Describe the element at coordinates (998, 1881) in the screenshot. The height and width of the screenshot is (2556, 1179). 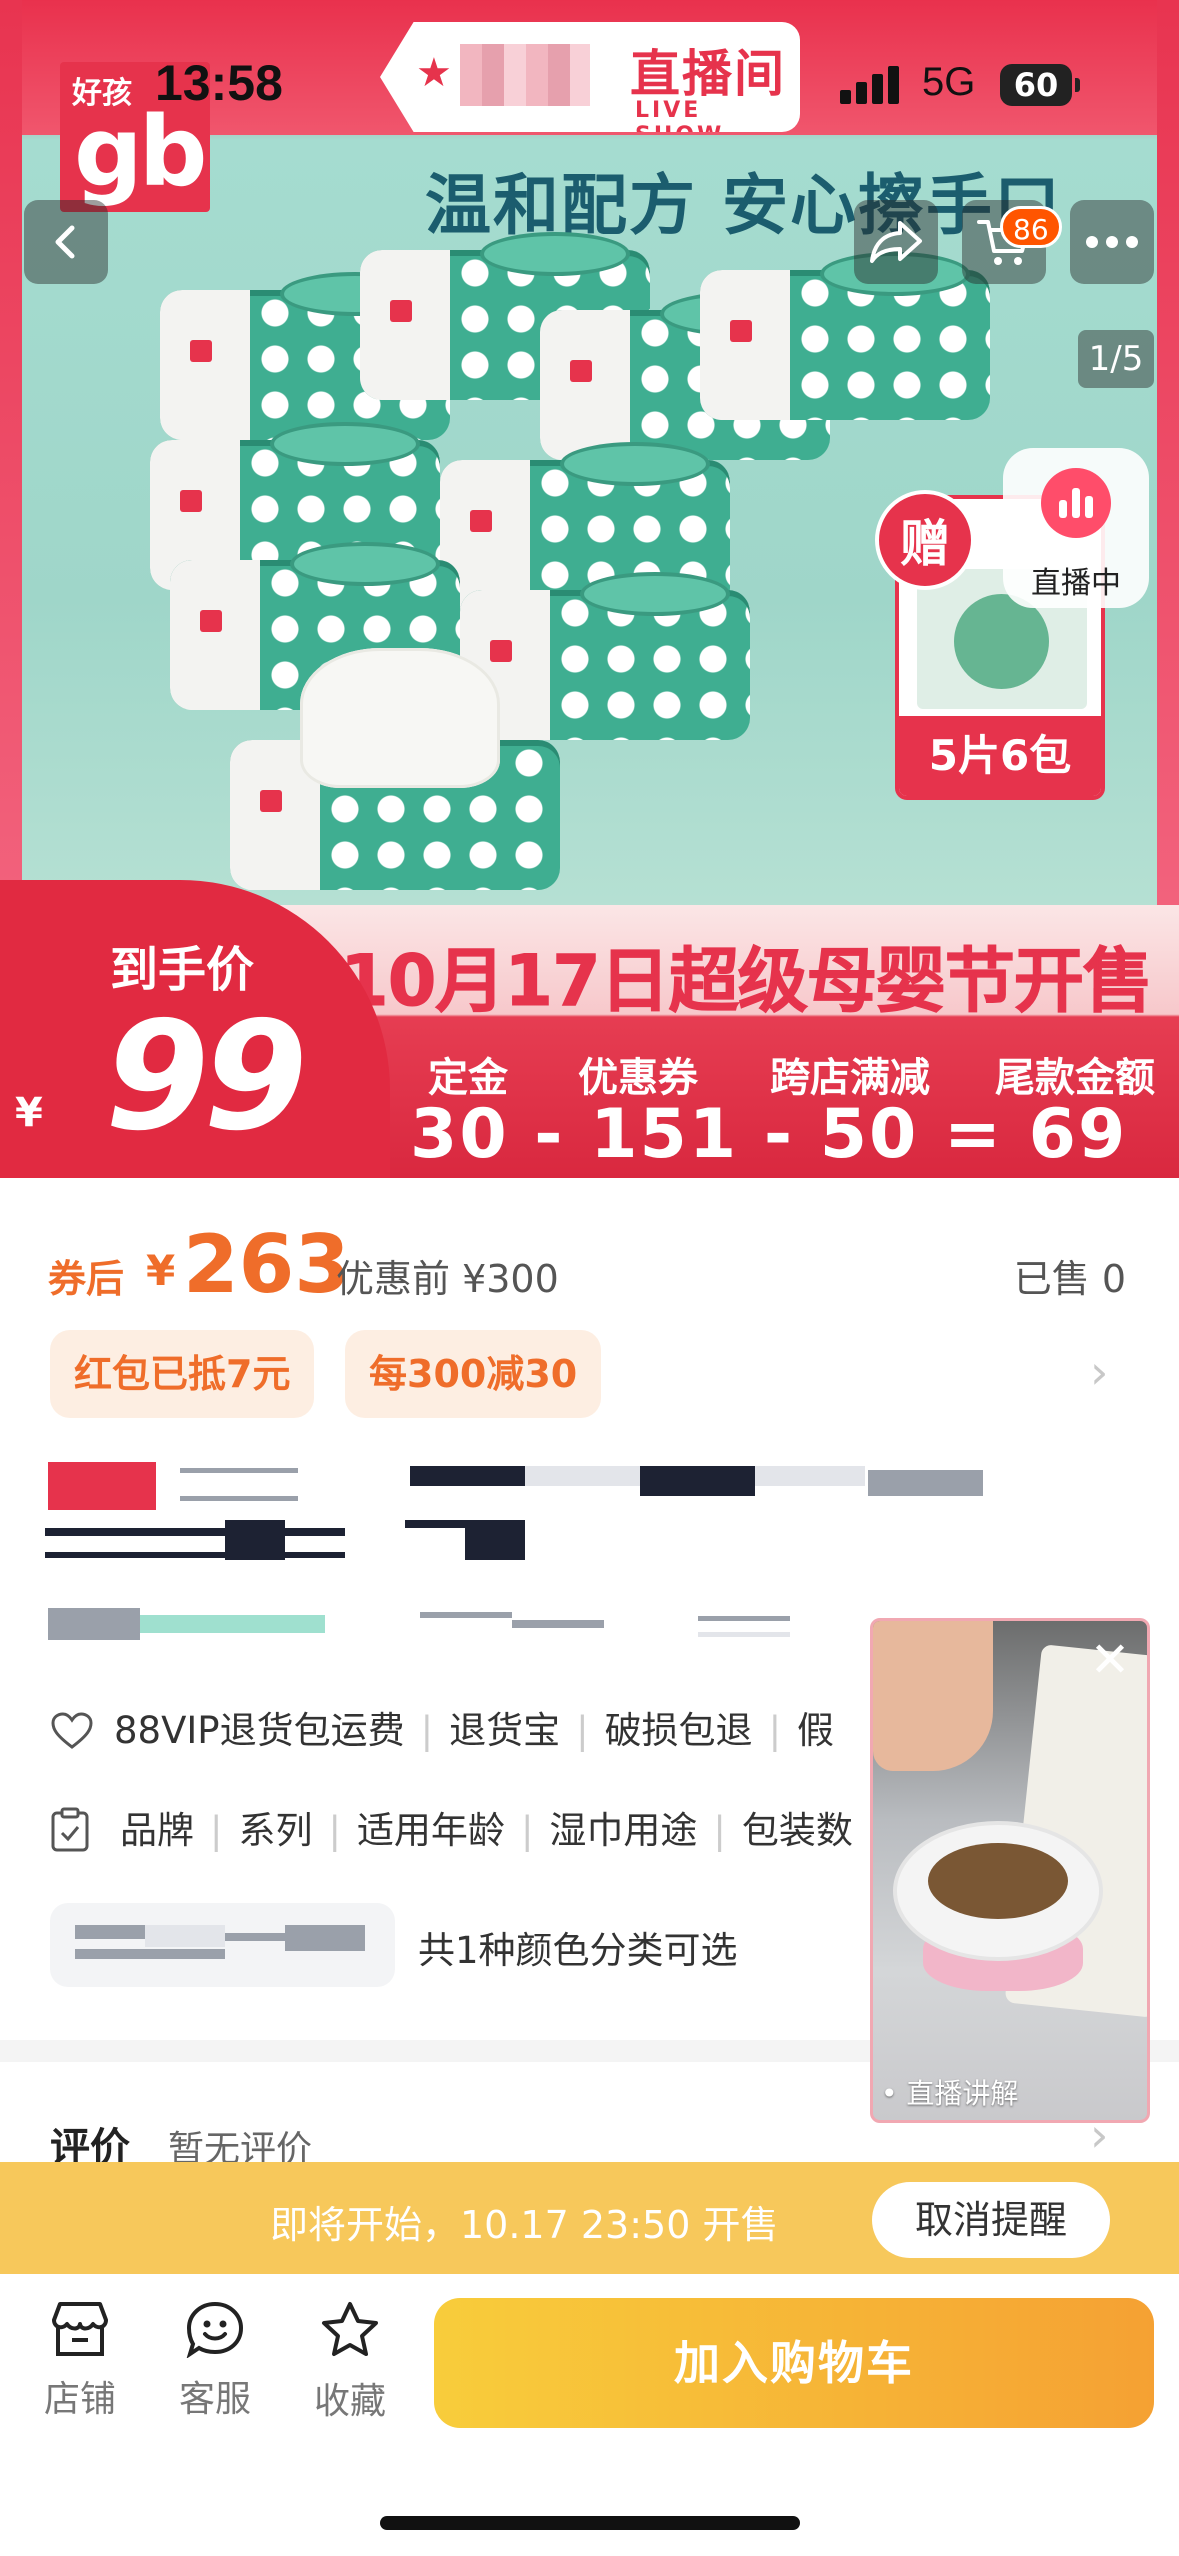
I see `video-frame-food` at that location.